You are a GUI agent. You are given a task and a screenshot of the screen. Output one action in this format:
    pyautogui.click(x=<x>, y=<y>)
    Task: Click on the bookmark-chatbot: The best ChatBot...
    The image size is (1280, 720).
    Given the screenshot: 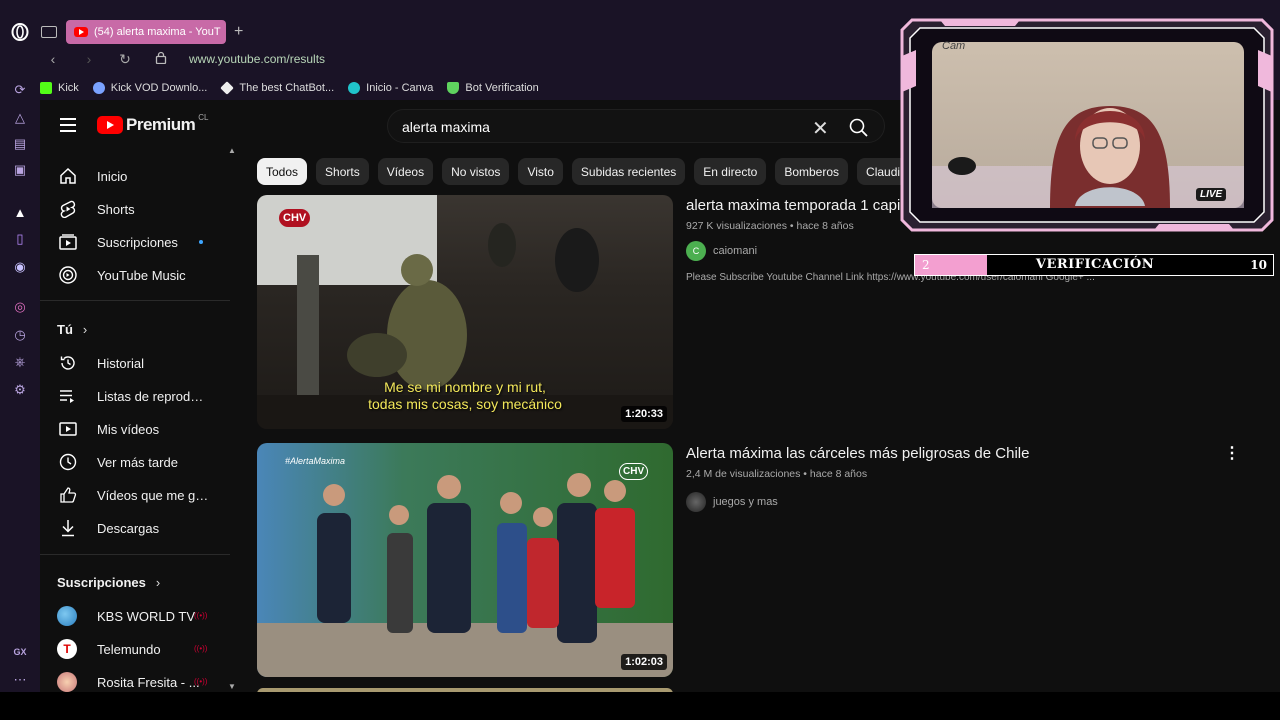 What is the action you would take?
    pyautogui.click(x=277, y=88)
    